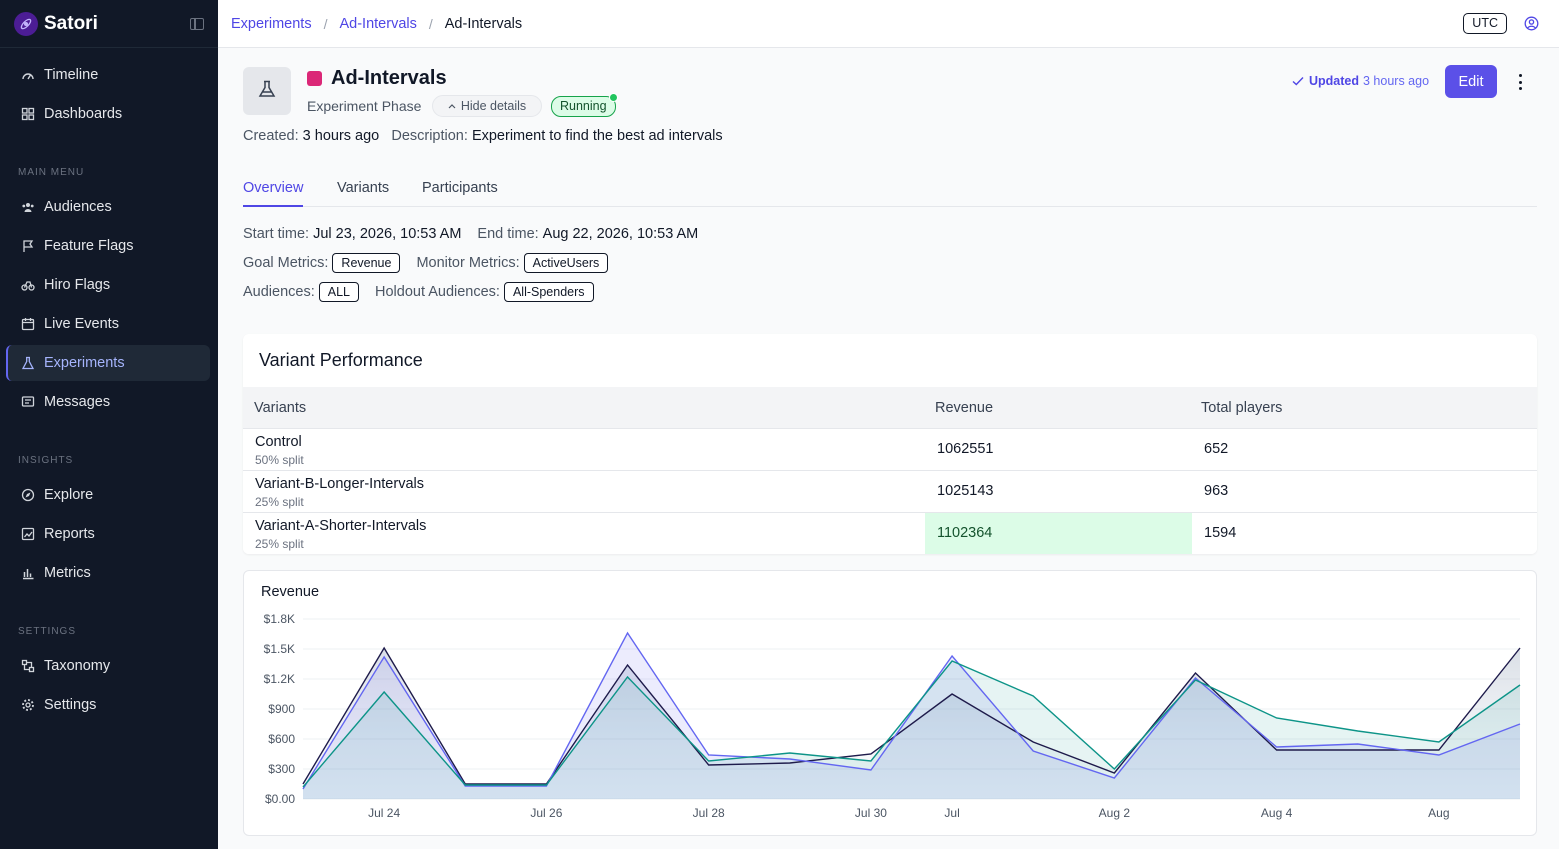  I want to click on audiences-label: Audiences:, so click(279, 292).